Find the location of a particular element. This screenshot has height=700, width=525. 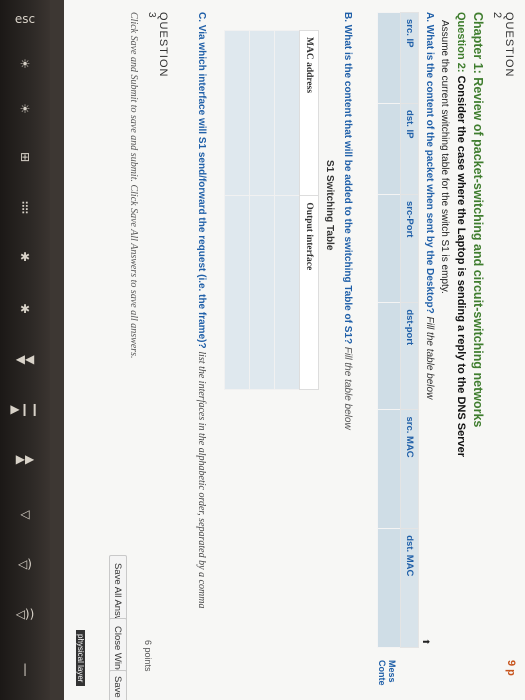

input-dst-port is located at coordinates (389, 356).